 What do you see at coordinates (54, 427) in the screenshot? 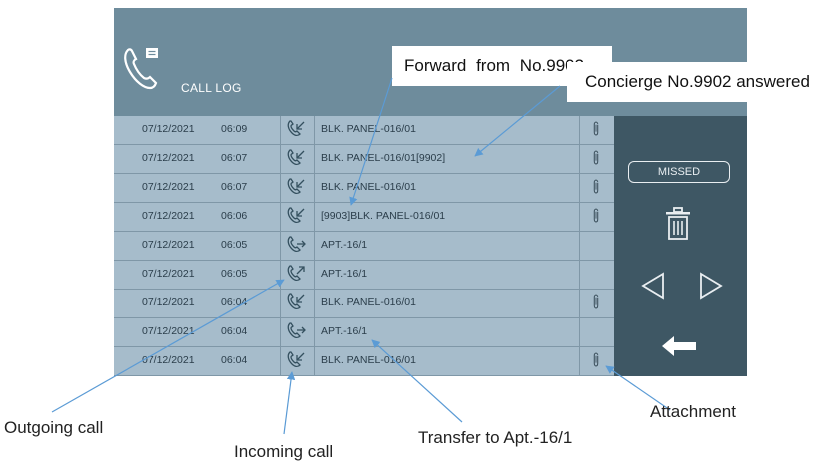
I see `outgoing-call-label: Outgoing call` at bounding box center [54, 427].